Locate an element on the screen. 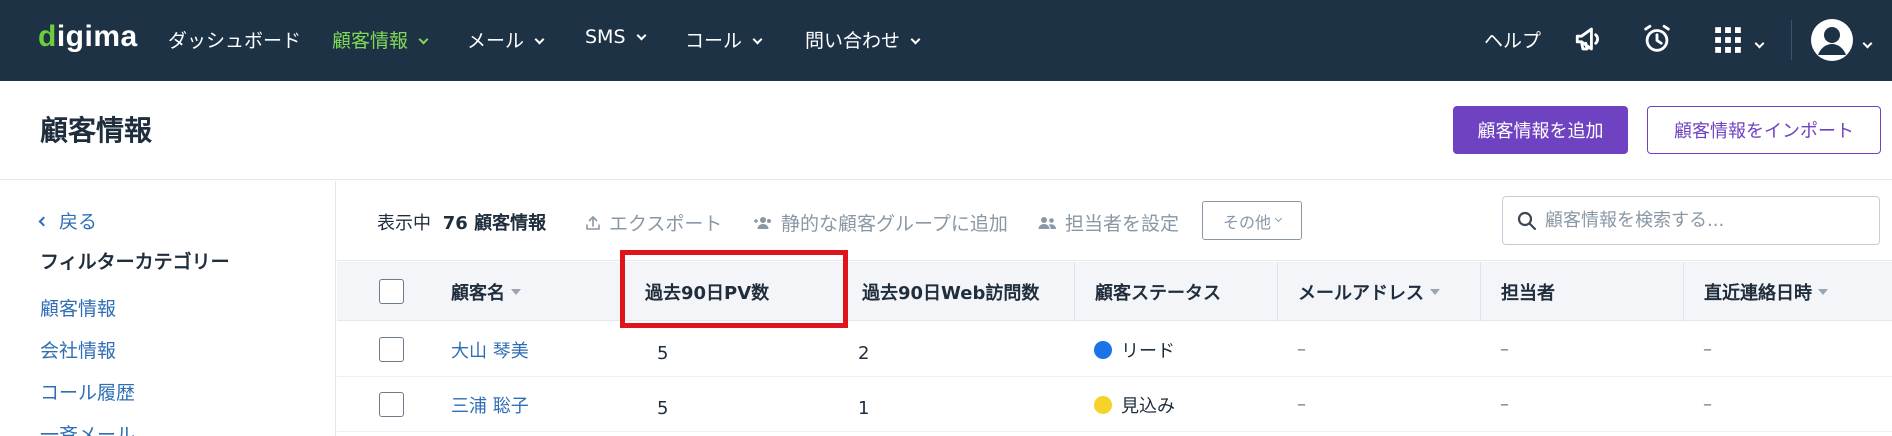 This screenshot has width=1892, height=436. export-button: エクスポート is located at coordinates (653, 222).